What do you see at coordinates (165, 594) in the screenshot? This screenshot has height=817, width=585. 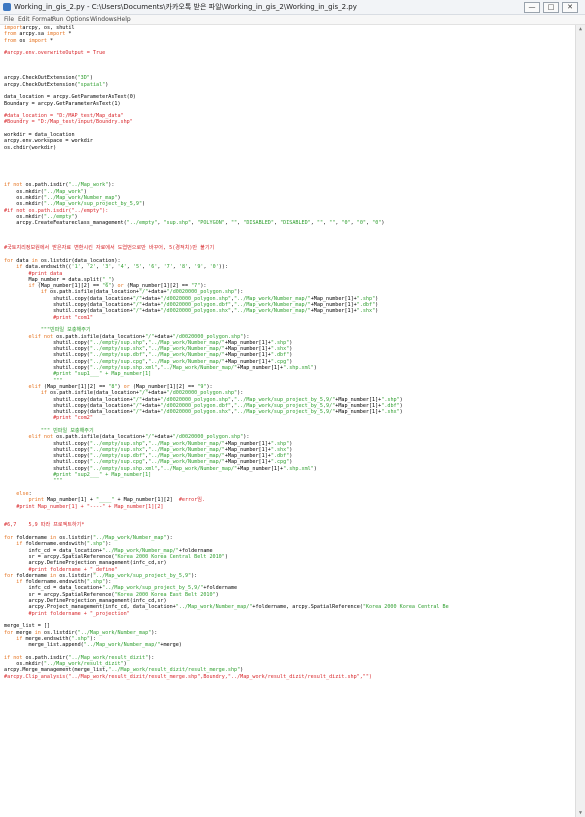 I see `code-token: "Korea 2000 Korea East Belt 2010"` at bounding box center [165, 594].